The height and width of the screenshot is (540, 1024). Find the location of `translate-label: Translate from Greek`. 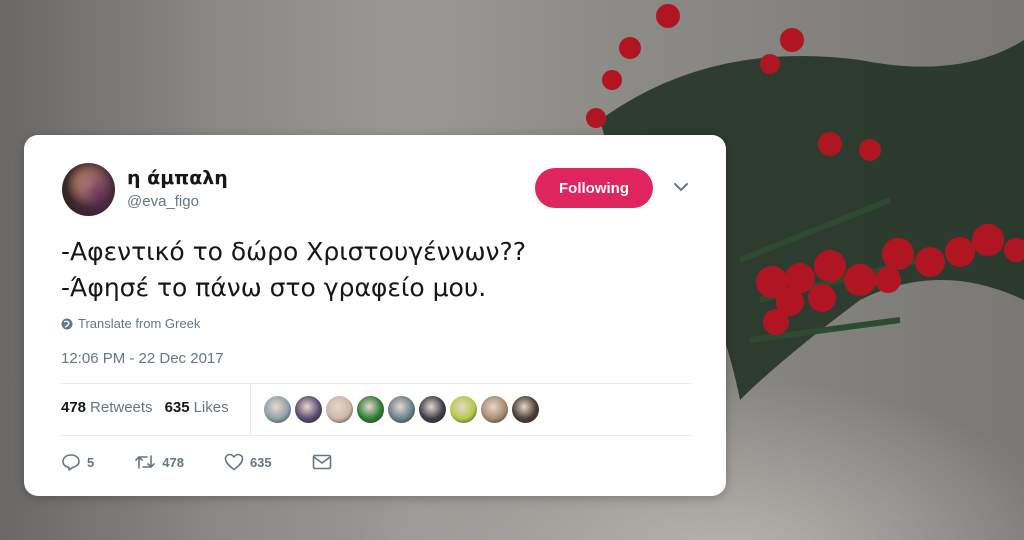

translate-label: Translate from Greek is located at coordinates (139, 323).